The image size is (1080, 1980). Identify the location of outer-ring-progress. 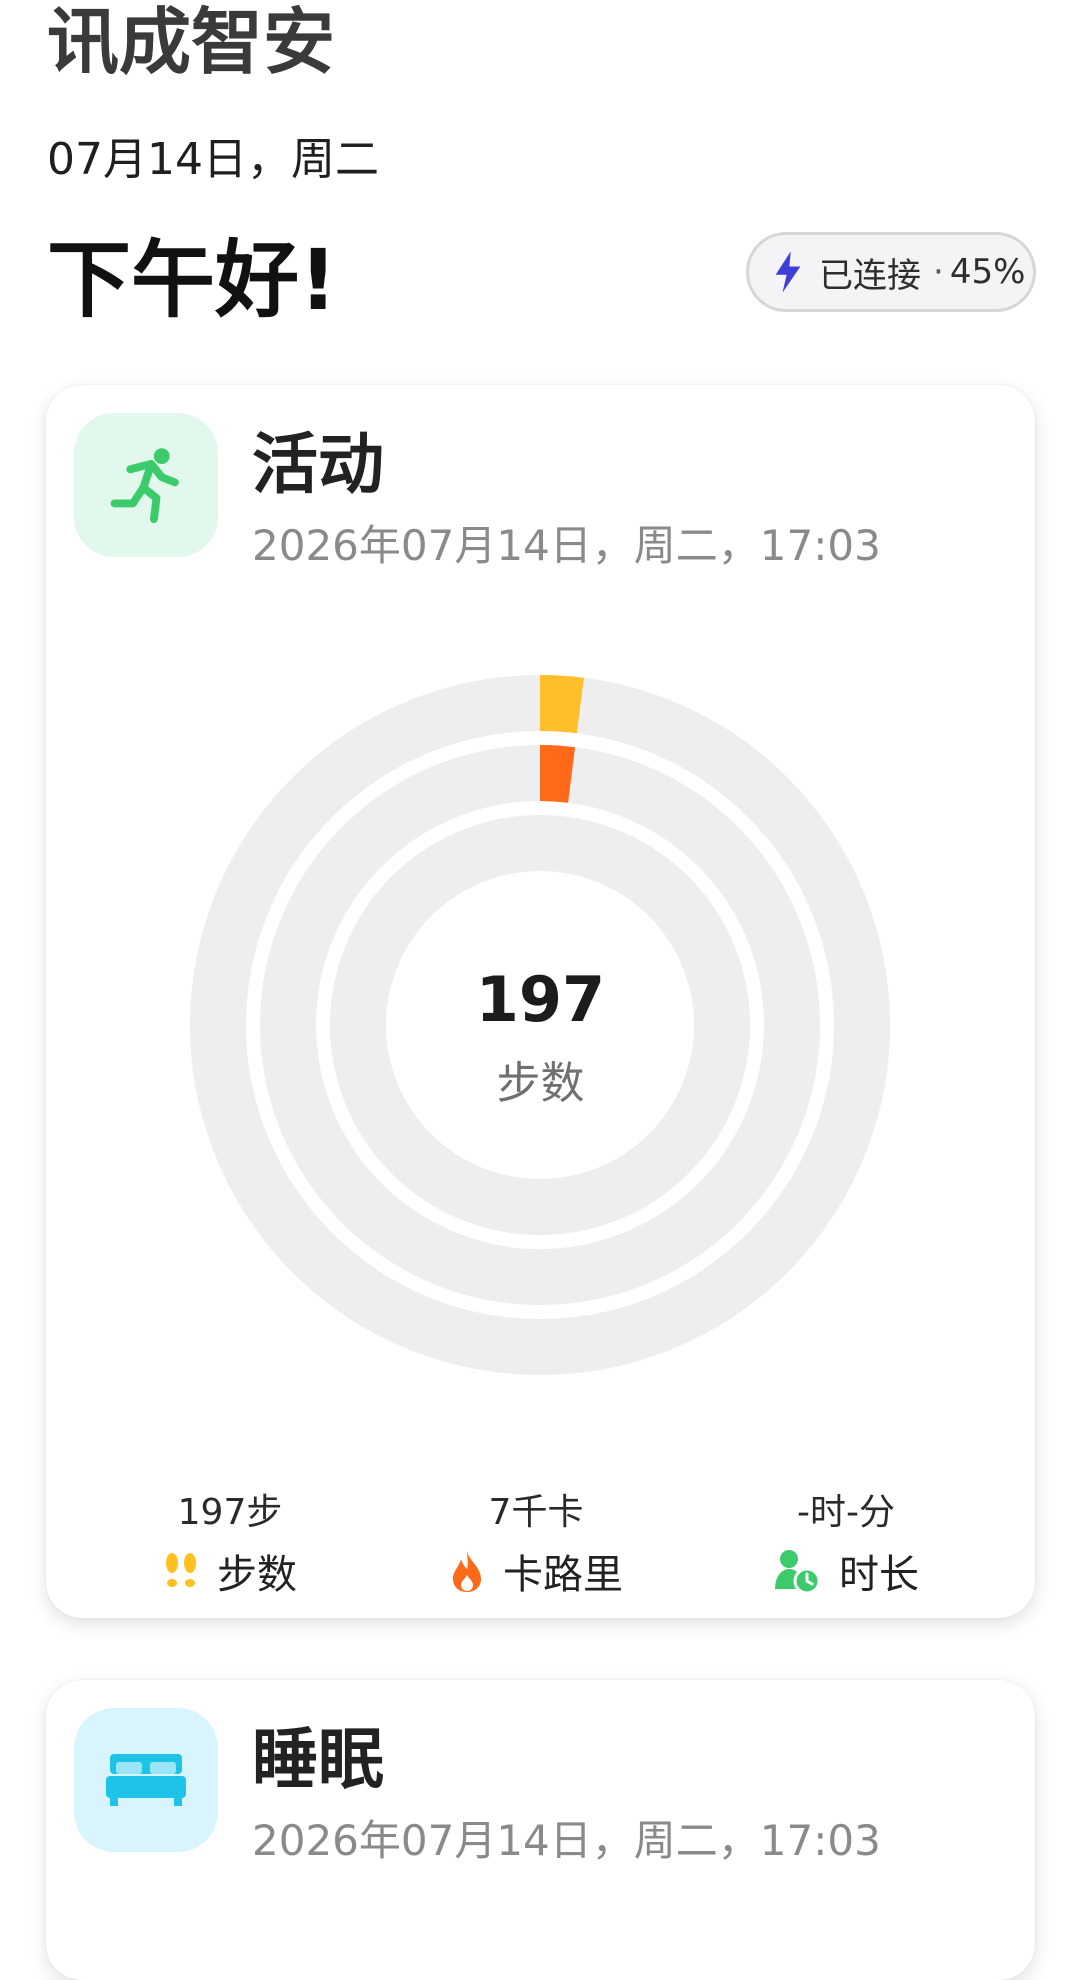
(561, 704).